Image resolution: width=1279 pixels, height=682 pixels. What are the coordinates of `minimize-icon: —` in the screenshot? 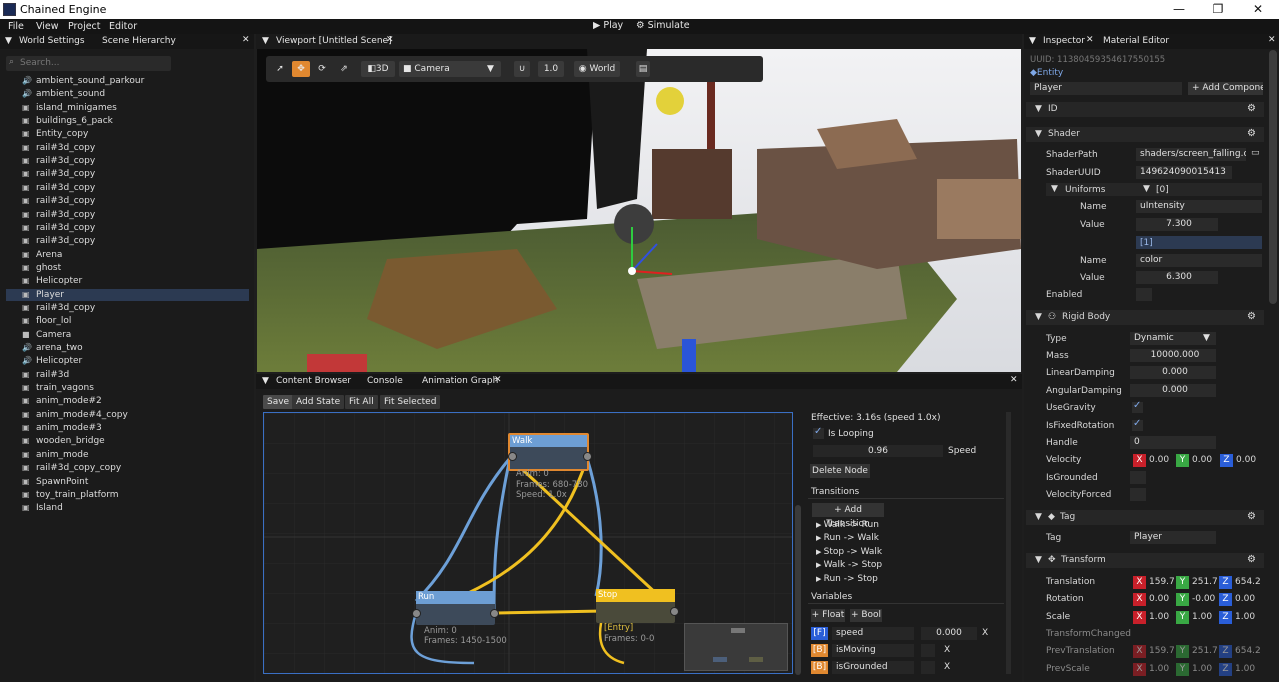 It's located at (1179, 9).